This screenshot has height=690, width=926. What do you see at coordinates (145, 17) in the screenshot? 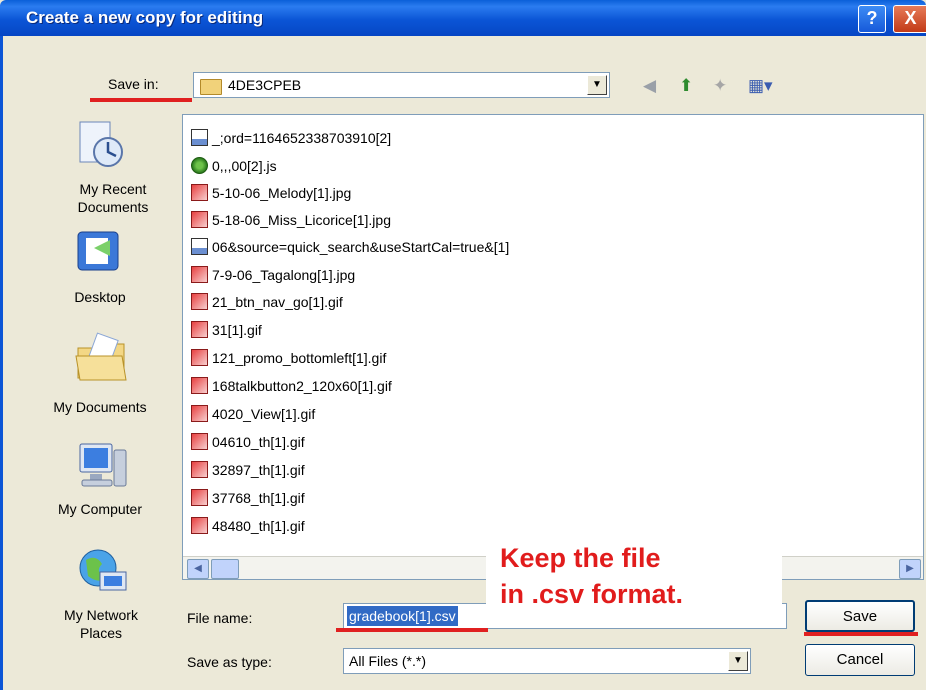
I see `window-title: Create a new copy for editing` at bounding box center [145, 17].